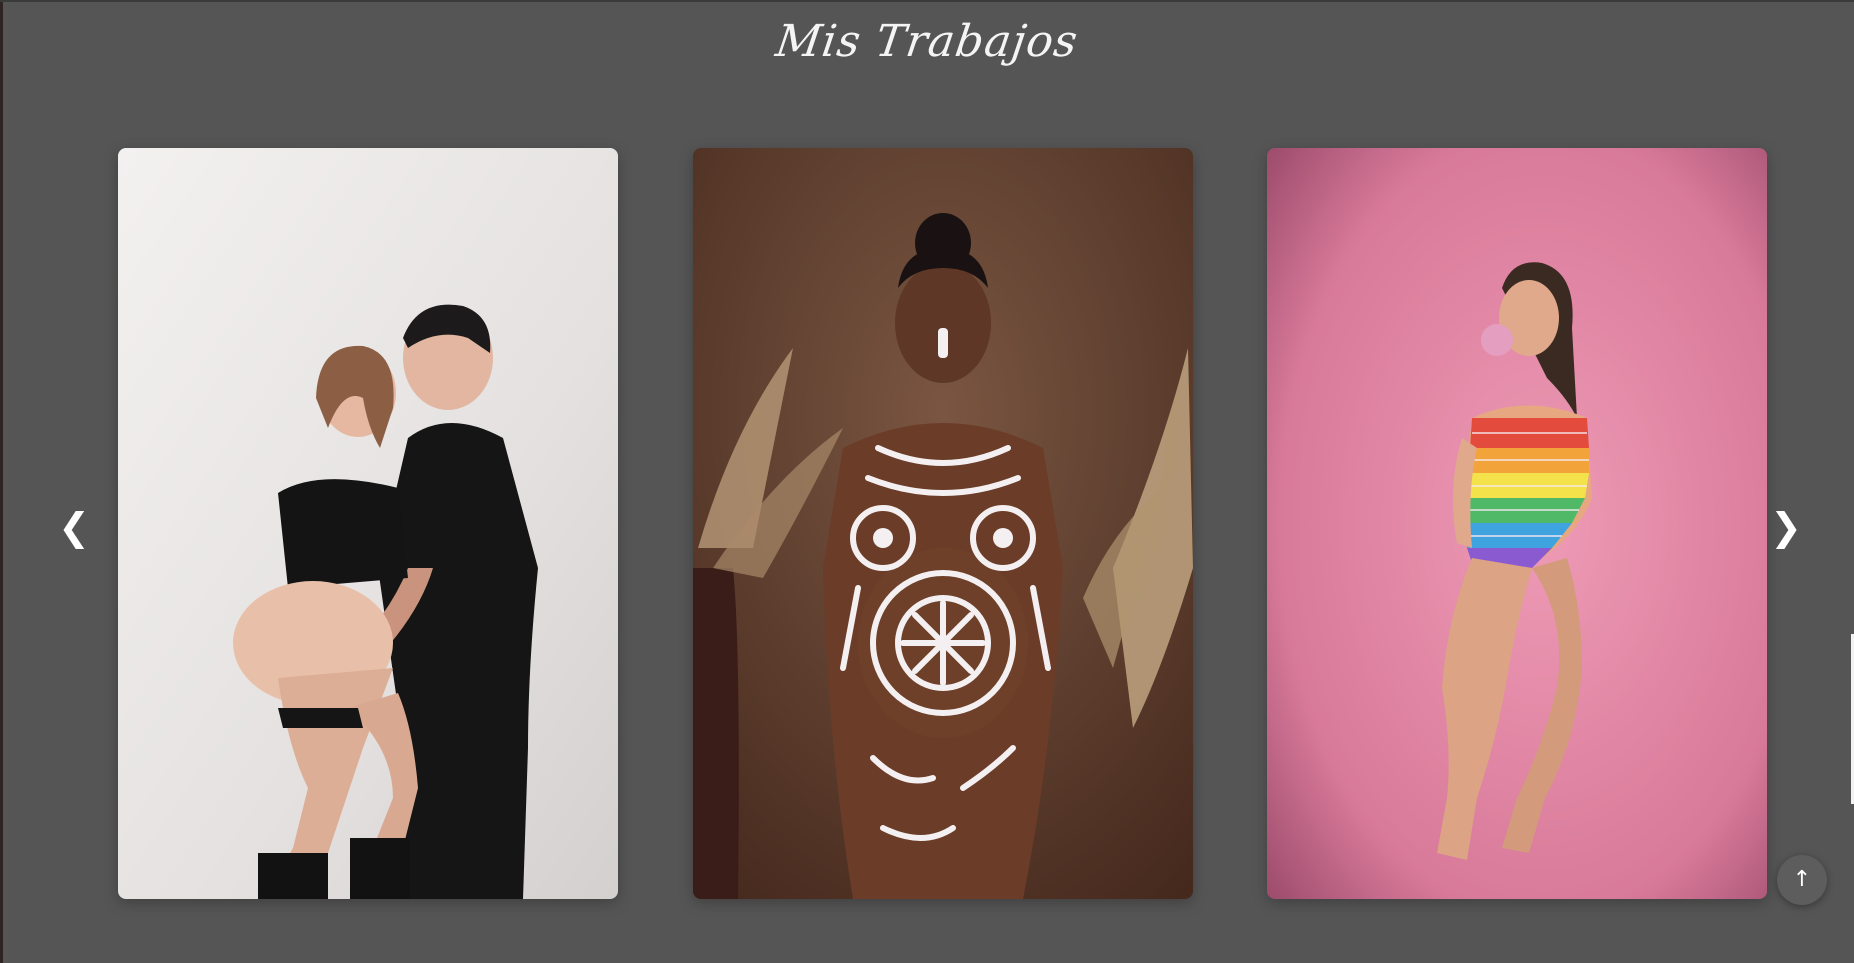  Describe the element at coordinates (1786, 527) in the screenshot. I see `carousel-next-button: ❯` at that location.